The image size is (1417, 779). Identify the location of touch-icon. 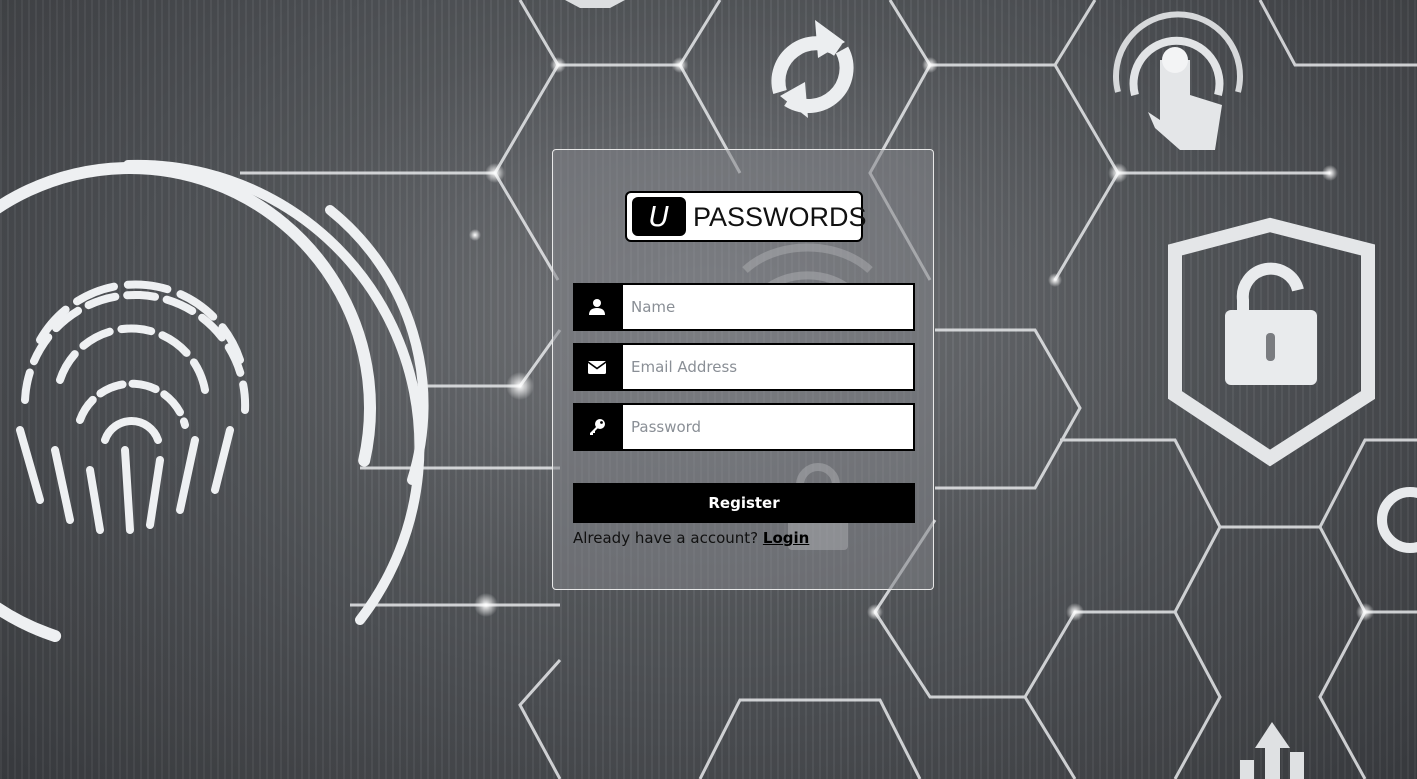
(1178, 80).